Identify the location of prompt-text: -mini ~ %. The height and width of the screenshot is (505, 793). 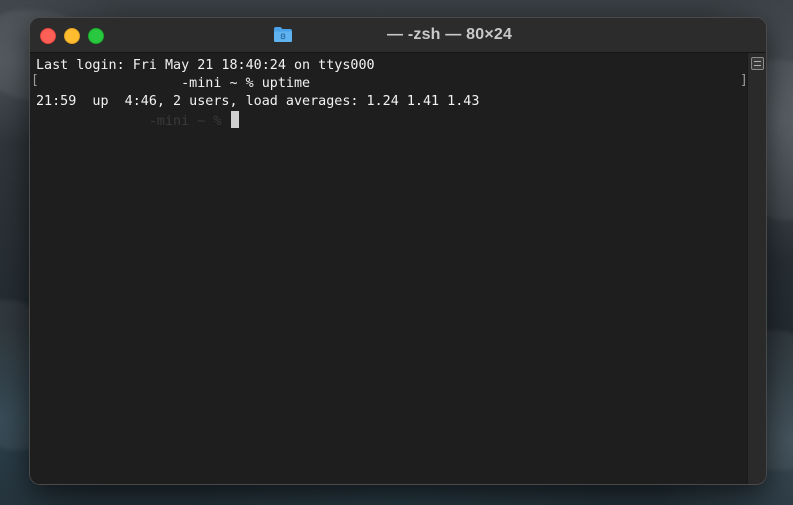
(133, 121).